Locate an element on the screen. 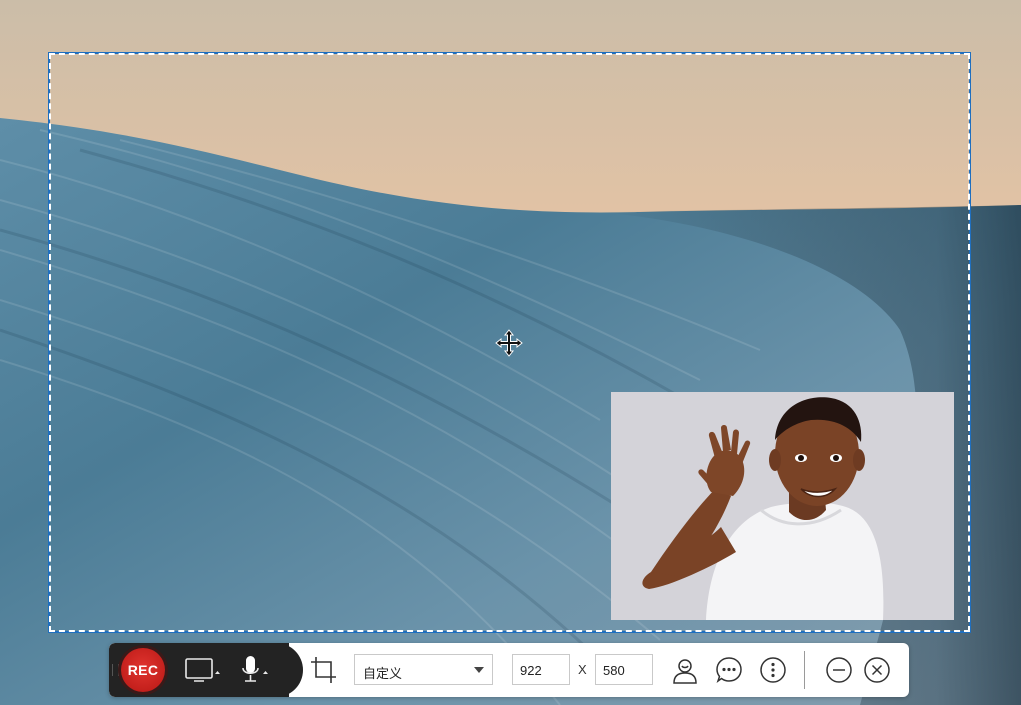 Image resolution: width=1021 pixels, height=705 pixels. webcam-person-image is located at coordinates (782, 506).